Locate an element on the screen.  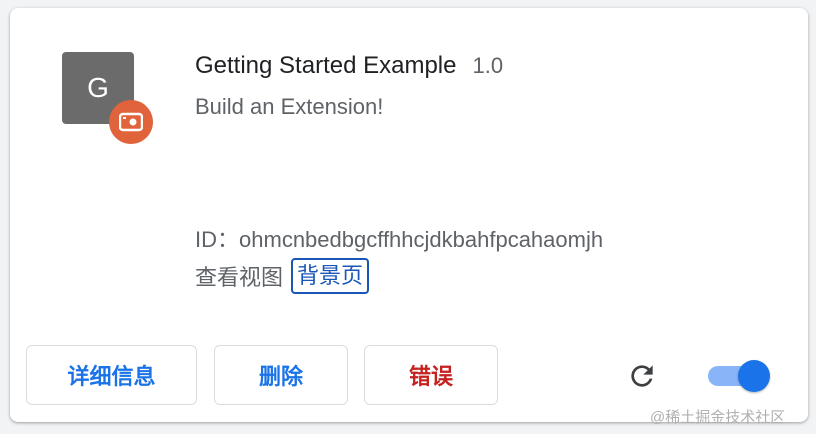
extension-id-value: ohmcnbedbgcffhhcjdkbahfpcahaomjh is located at coordinates (421, 239).